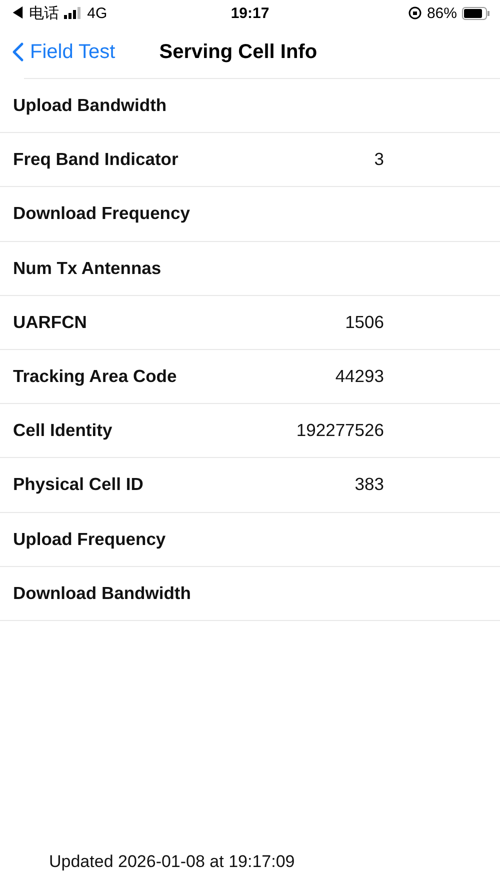 The height and width of the screenshot is (888, 500). I want to click on carrier-text: ◀ 电话, so click(35, 13).